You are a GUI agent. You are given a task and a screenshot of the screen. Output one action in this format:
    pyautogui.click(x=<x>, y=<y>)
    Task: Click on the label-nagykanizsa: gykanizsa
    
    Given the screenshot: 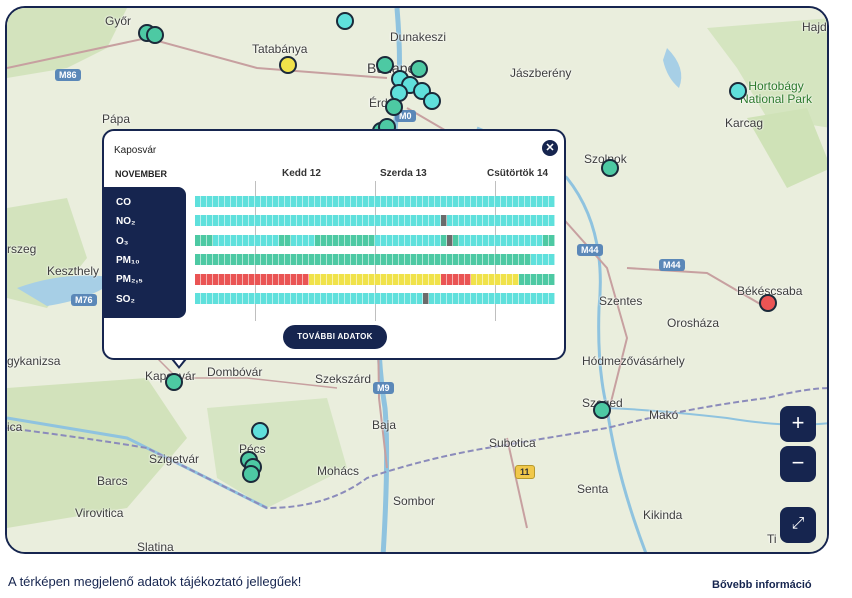 What is the action you would take?
    pyautogui.click(x=34, y=361)
    